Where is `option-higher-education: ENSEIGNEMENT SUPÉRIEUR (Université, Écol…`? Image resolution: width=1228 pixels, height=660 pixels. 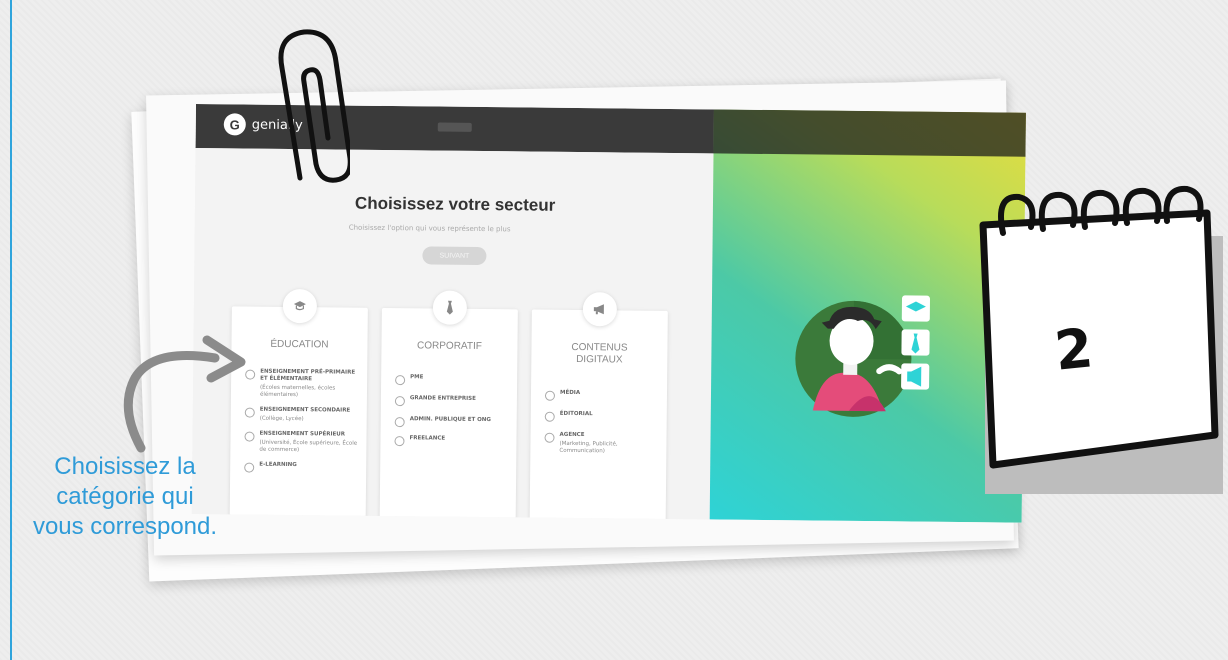
option-higher-education: ENSEIGNEMENT SUPÉRIEUR (Université, Écol… is located at coordinates (301, 443).